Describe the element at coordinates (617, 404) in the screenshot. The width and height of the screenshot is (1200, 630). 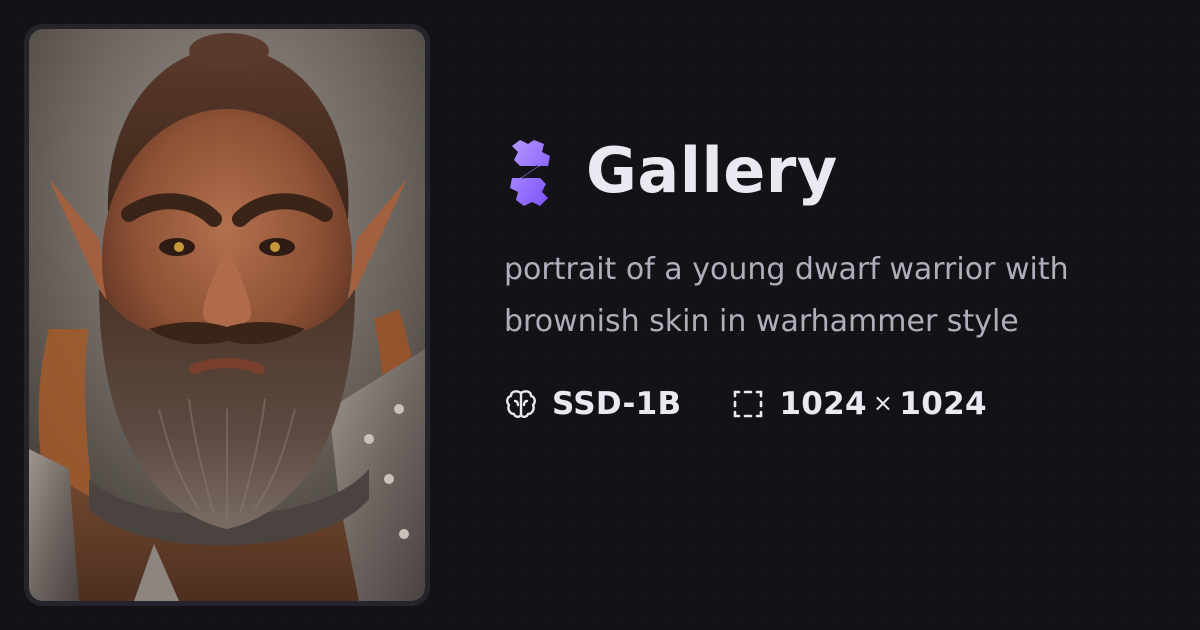
I see `model-label: SSD-1B` at that location.